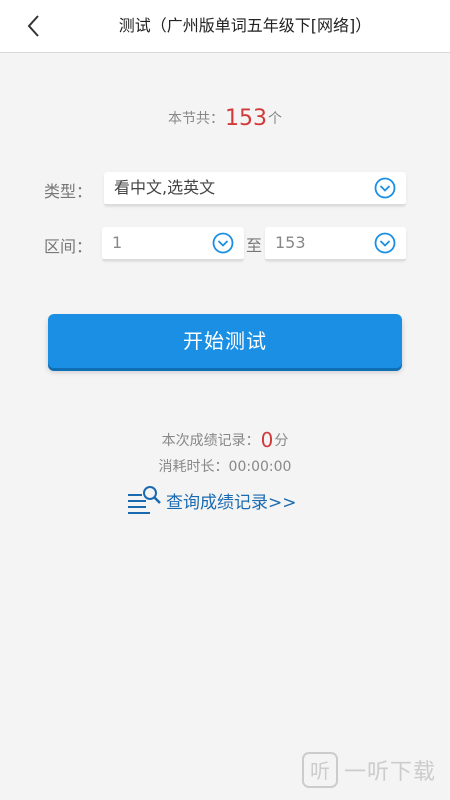 This screenshot has height=800, width=450. I want to click on start-test-button: 开始测试, so click(225, 341).